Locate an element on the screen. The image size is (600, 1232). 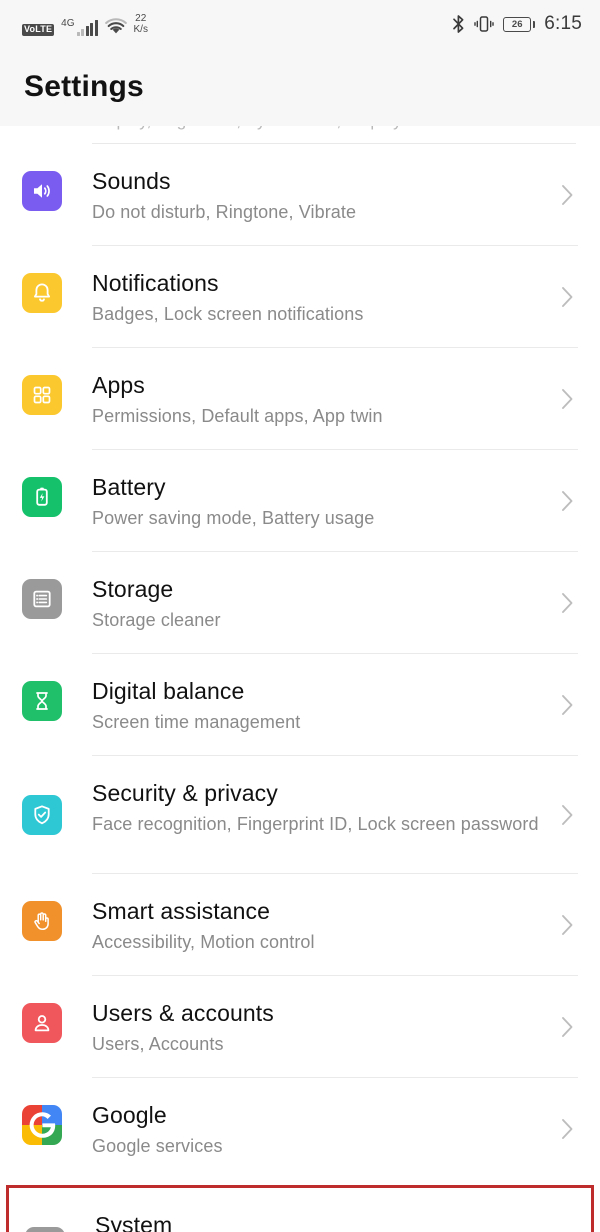
signal-bars-glyph is located at coordinates (87, 27).